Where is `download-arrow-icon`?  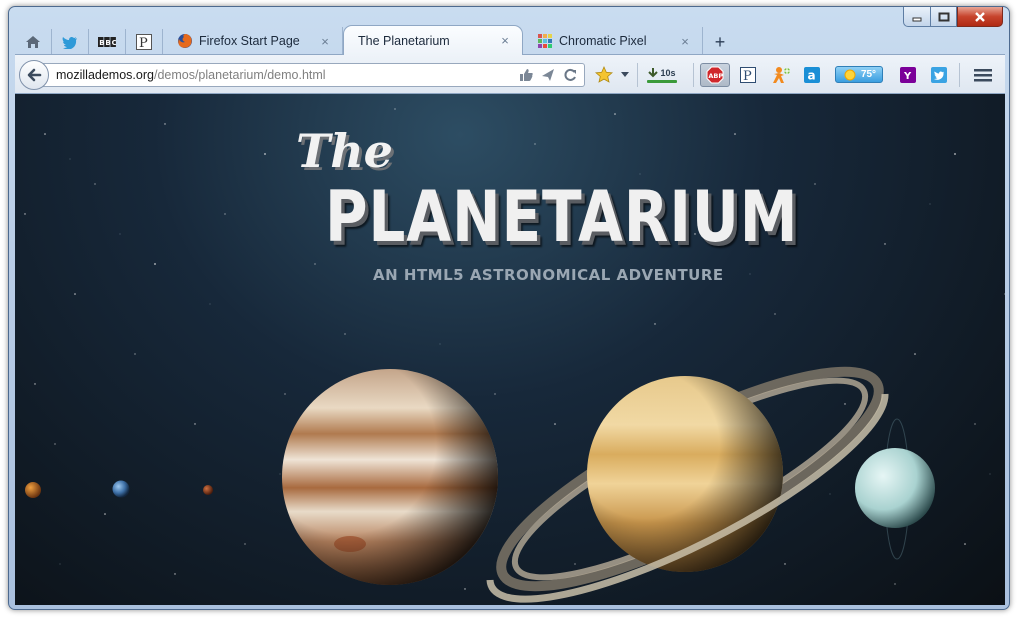 download-arrow-icon is located at coordinates (653, 72).